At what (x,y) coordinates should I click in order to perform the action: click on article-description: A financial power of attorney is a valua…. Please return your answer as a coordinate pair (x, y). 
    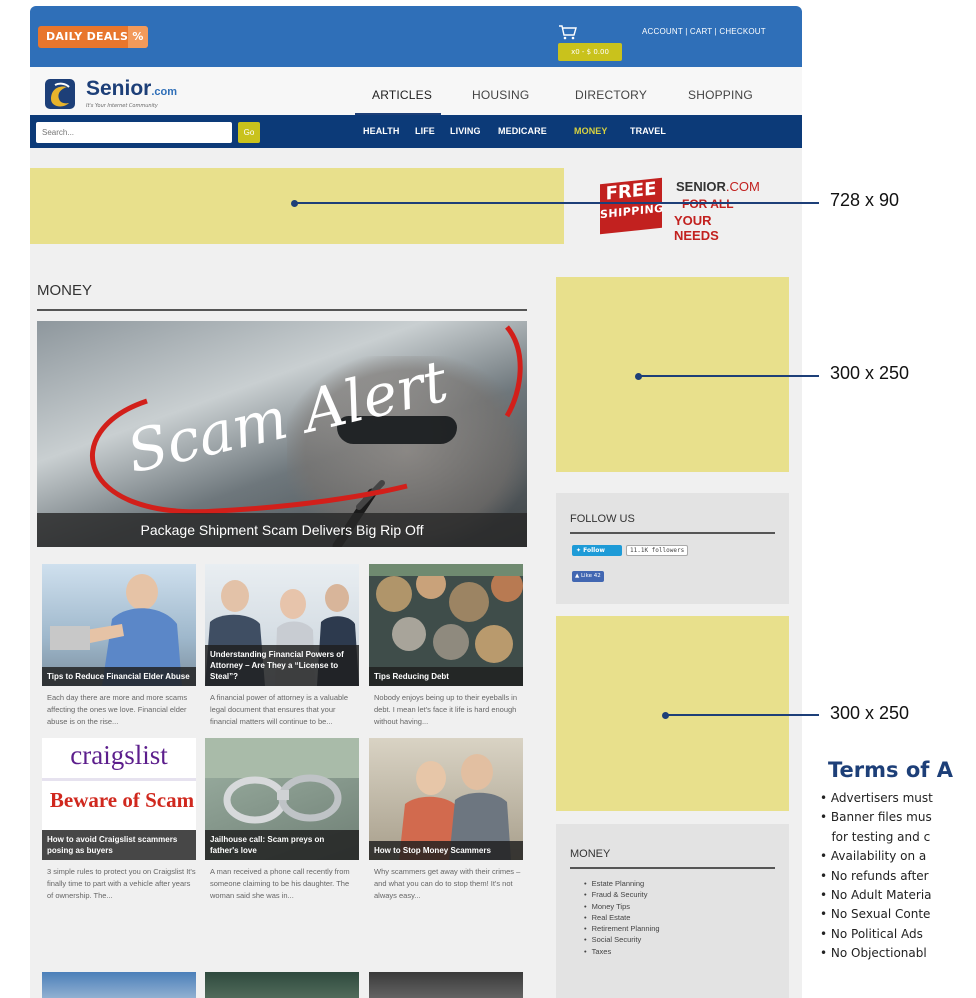
    Looking at the image, I should click on (279, 709).